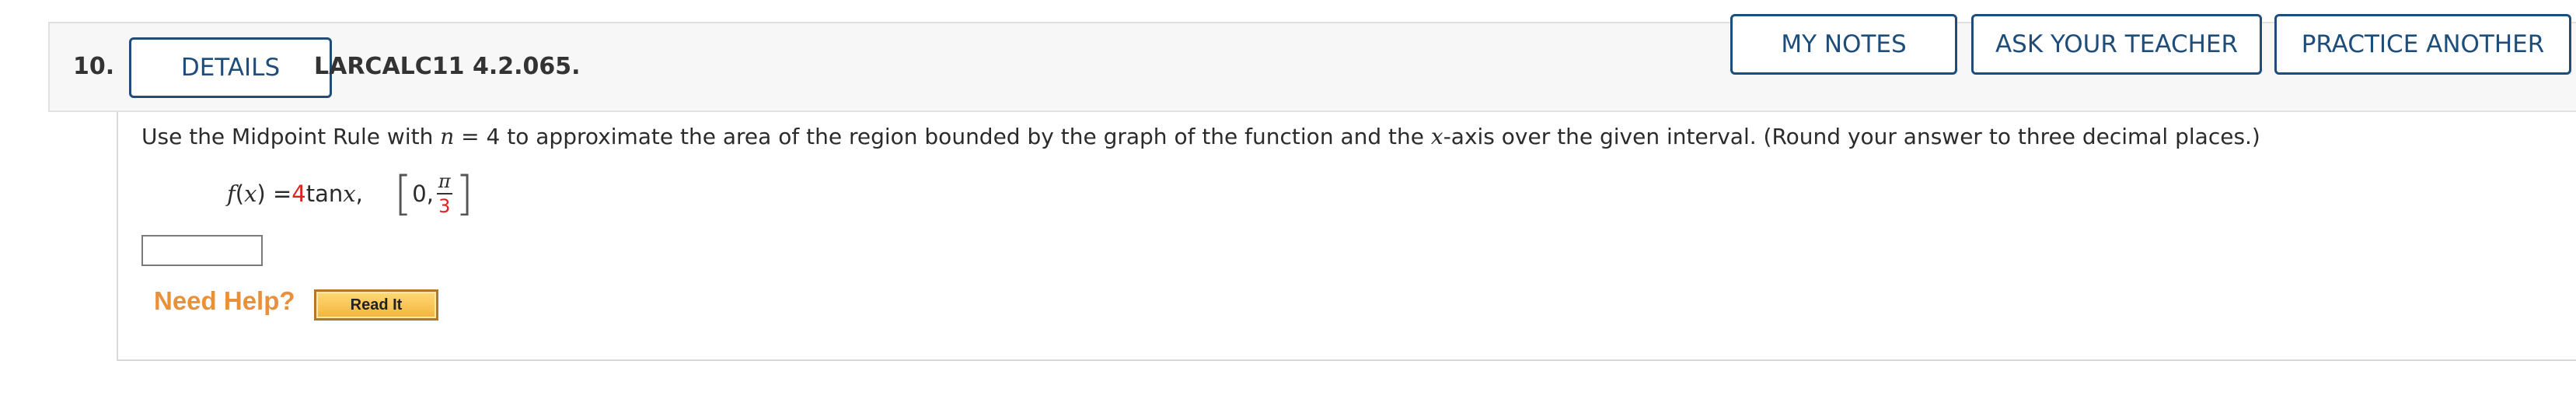  I want to click on details-button: DETAILS, so click(231, 67).